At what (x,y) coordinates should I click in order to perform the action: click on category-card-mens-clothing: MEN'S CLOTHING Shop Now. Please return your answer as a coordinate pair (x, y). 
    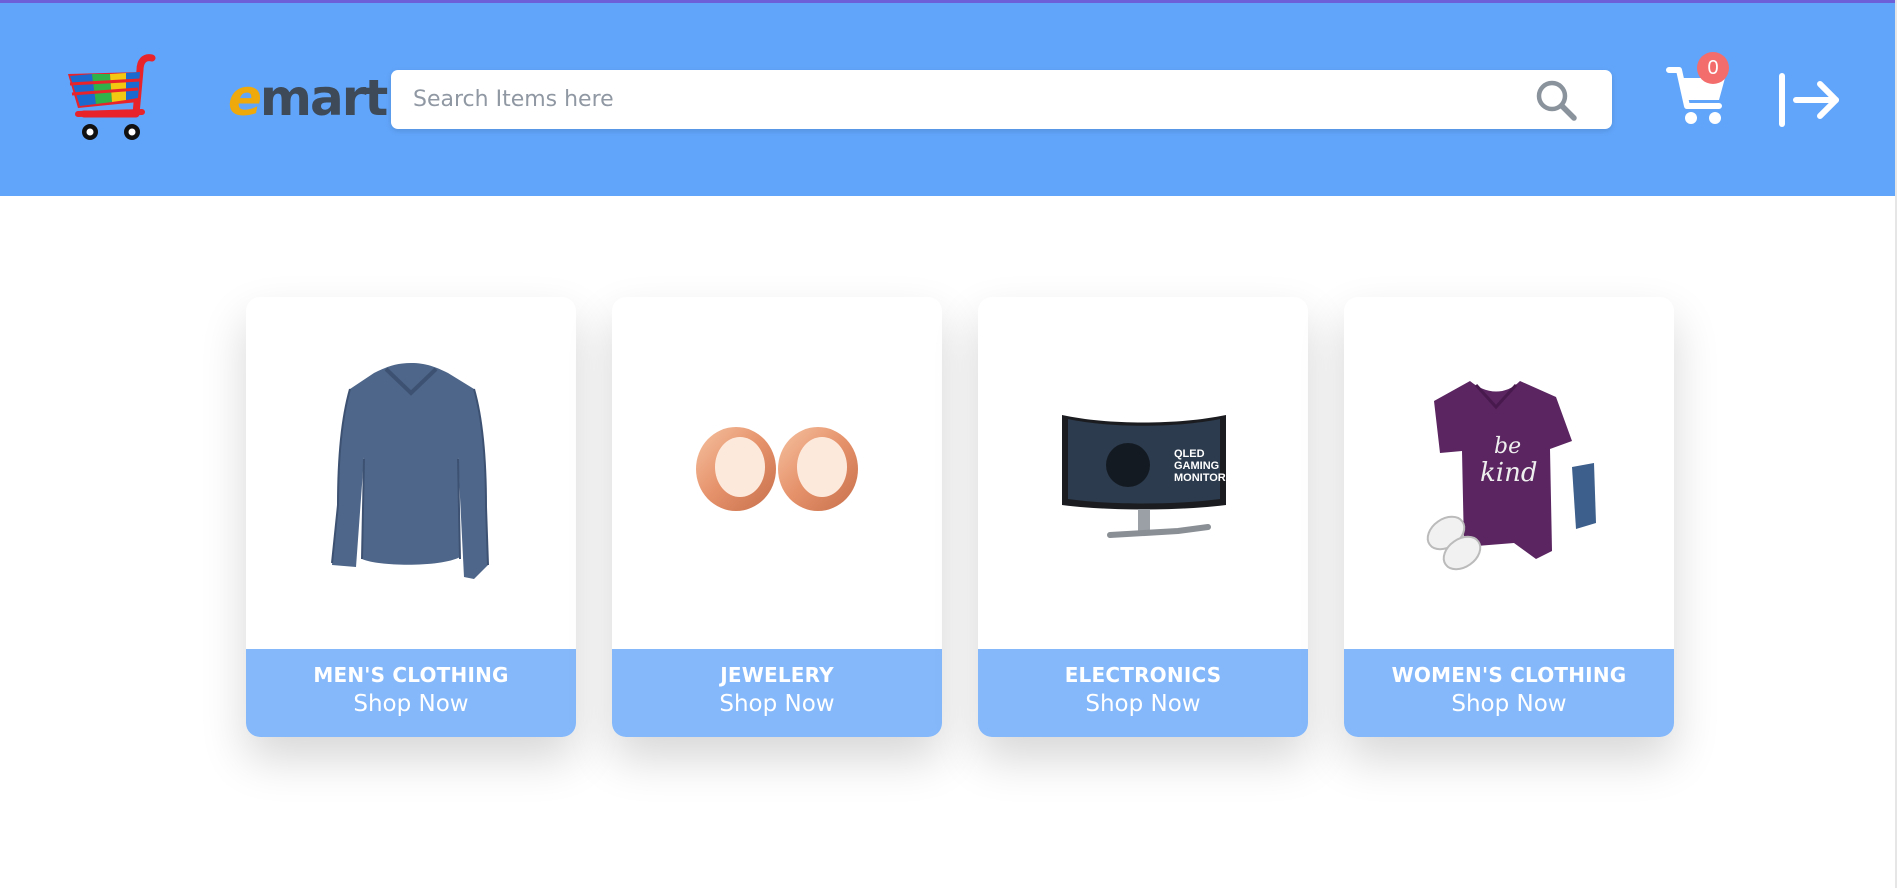
    Looking at the image, I should click on (411, 517).